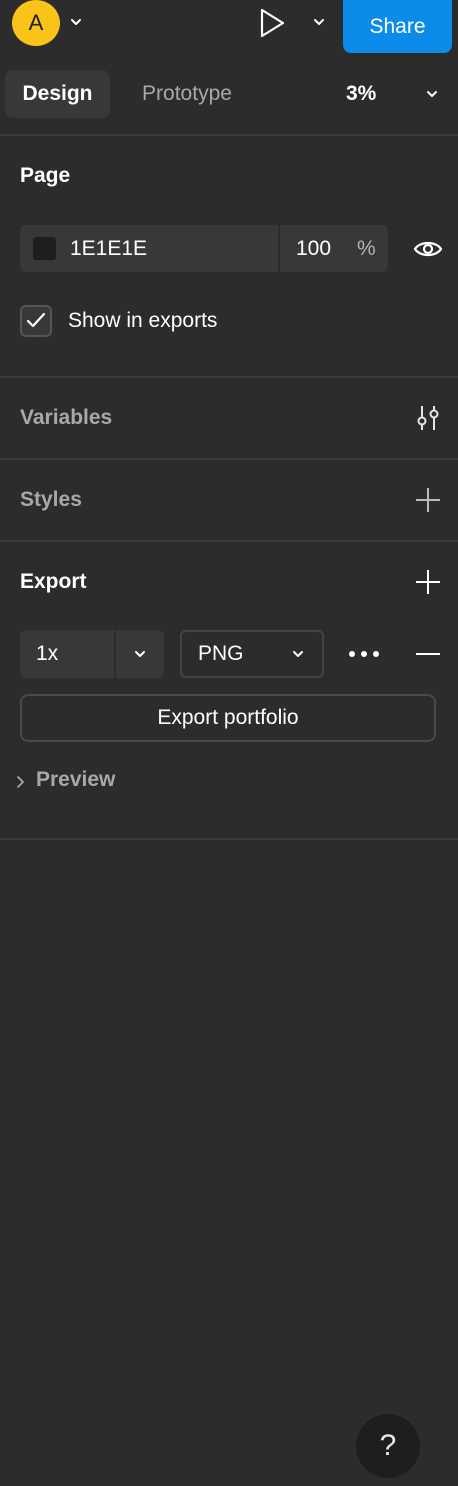 This screenshot has width=458, height=1486. I want to click on page-section-title: Page, so click(45, 175).